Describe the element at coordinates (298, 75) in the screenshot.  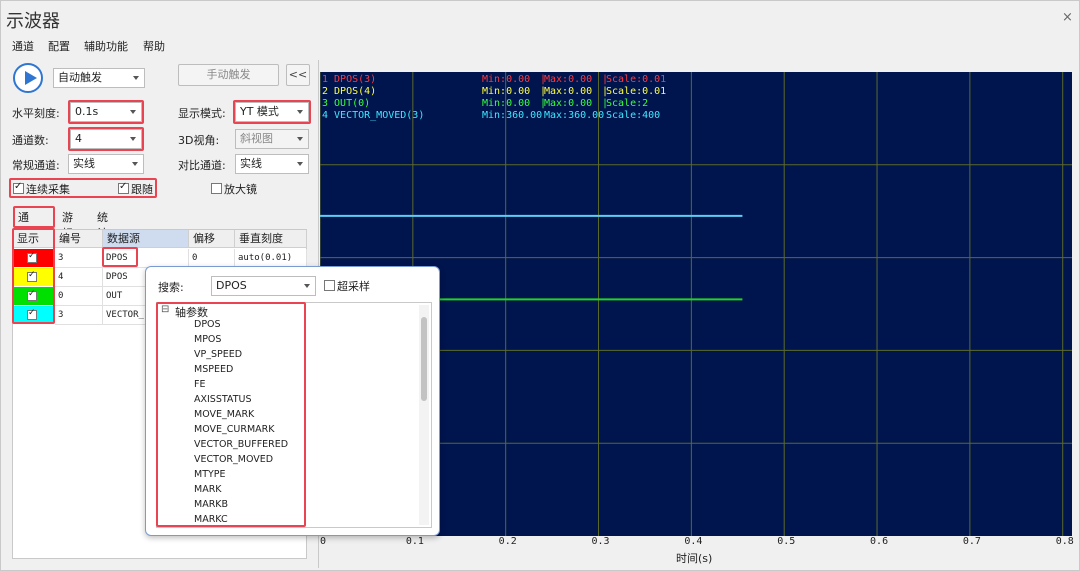
I see `collapse-button: <<` at that location.